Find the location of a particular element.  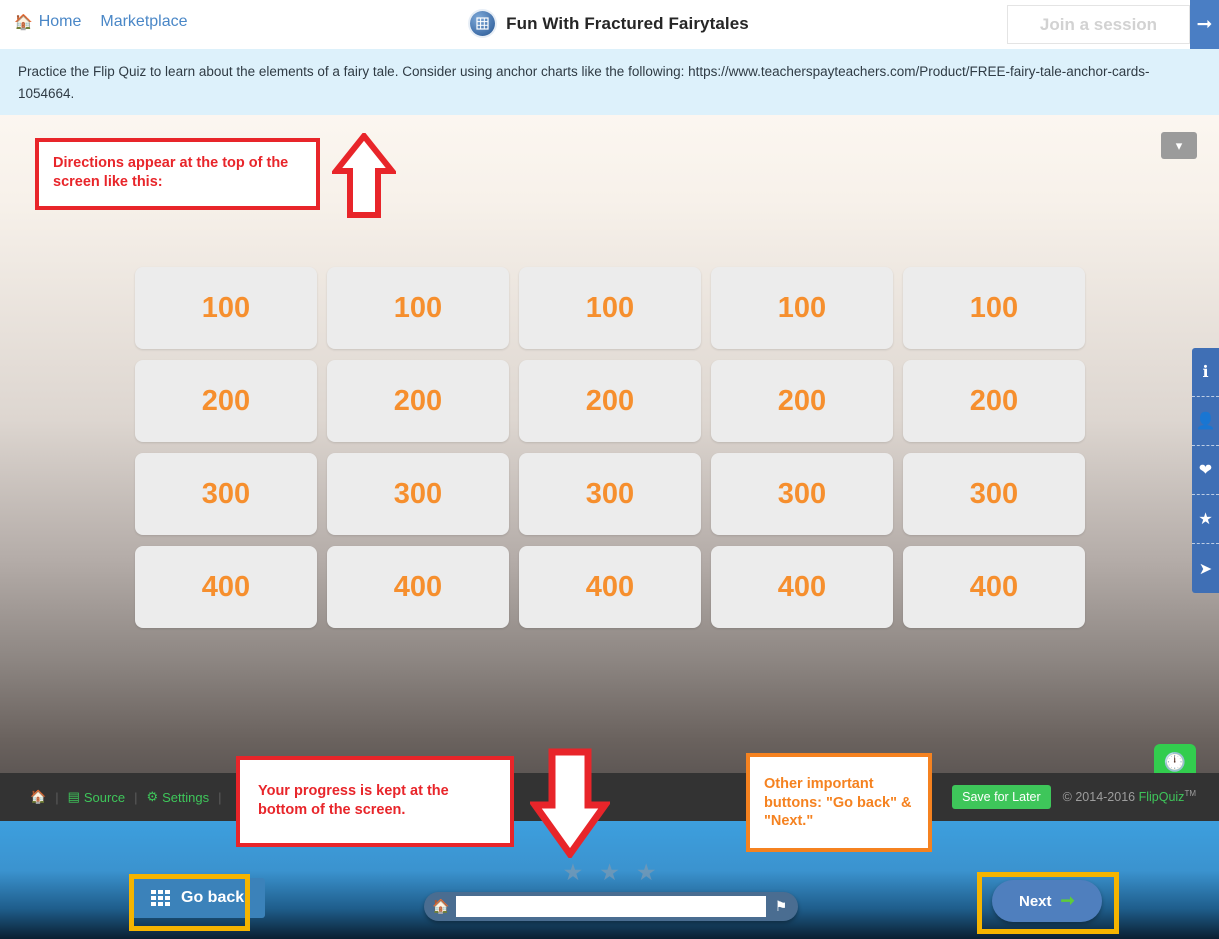

arrow-right-icon: ➞ is located at coordinates (1204, 24).